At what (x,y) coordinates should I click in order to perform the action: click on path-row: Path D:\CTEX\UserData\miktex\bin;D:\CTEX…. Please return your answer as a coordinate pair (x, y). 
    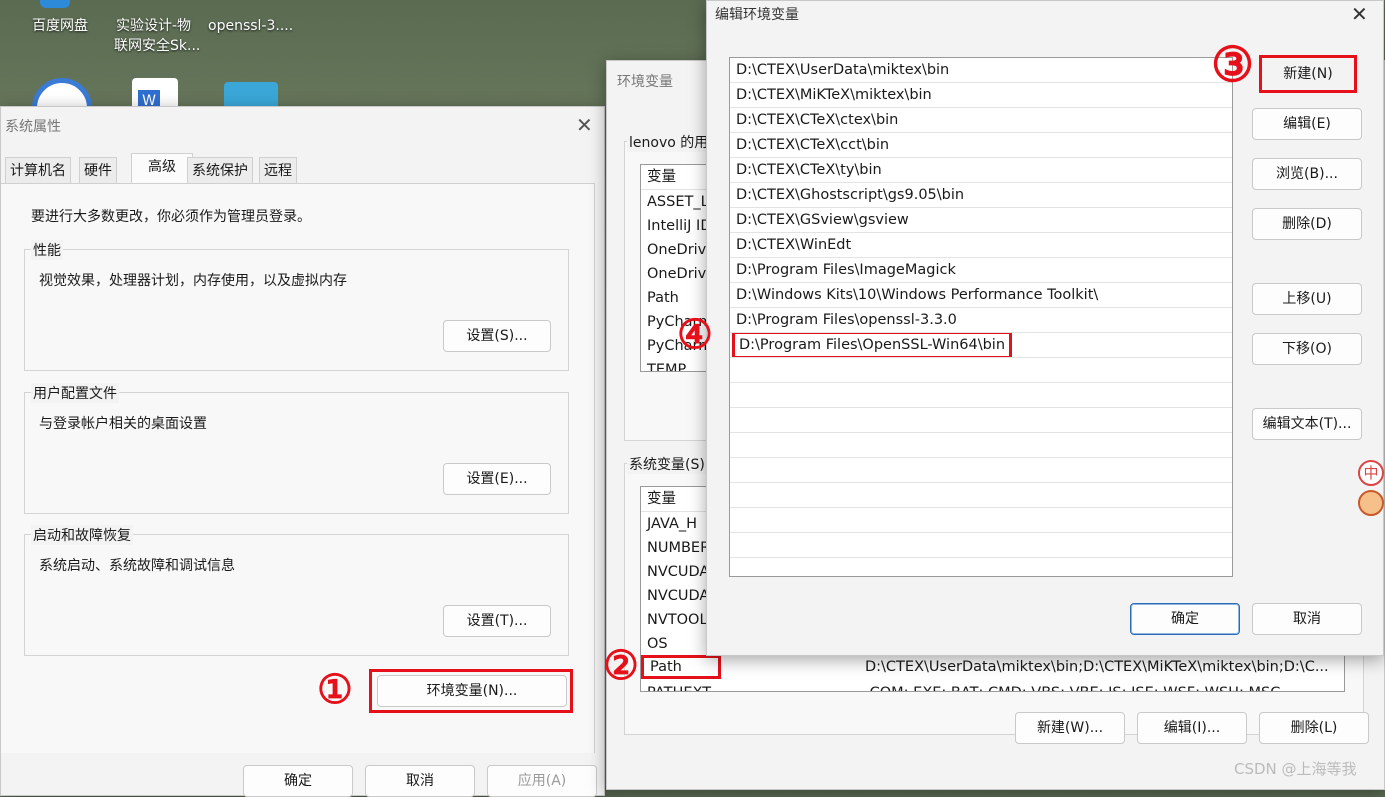
    Looking at the image, I should click on (992, 667).